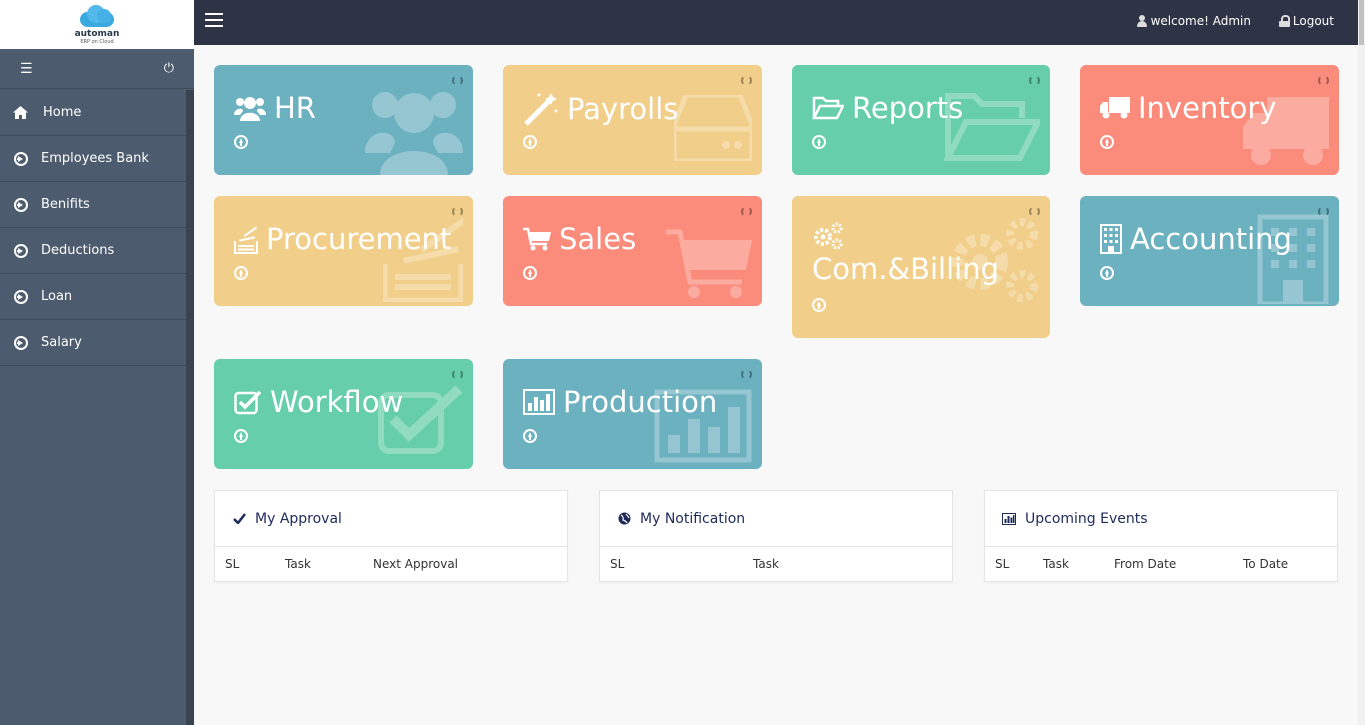 The width and height of the screenshot is (1365, 725). Describe the element at coordinates (598, 239) in the screenshot. I see `tile-sales-label: Sales` at that location.